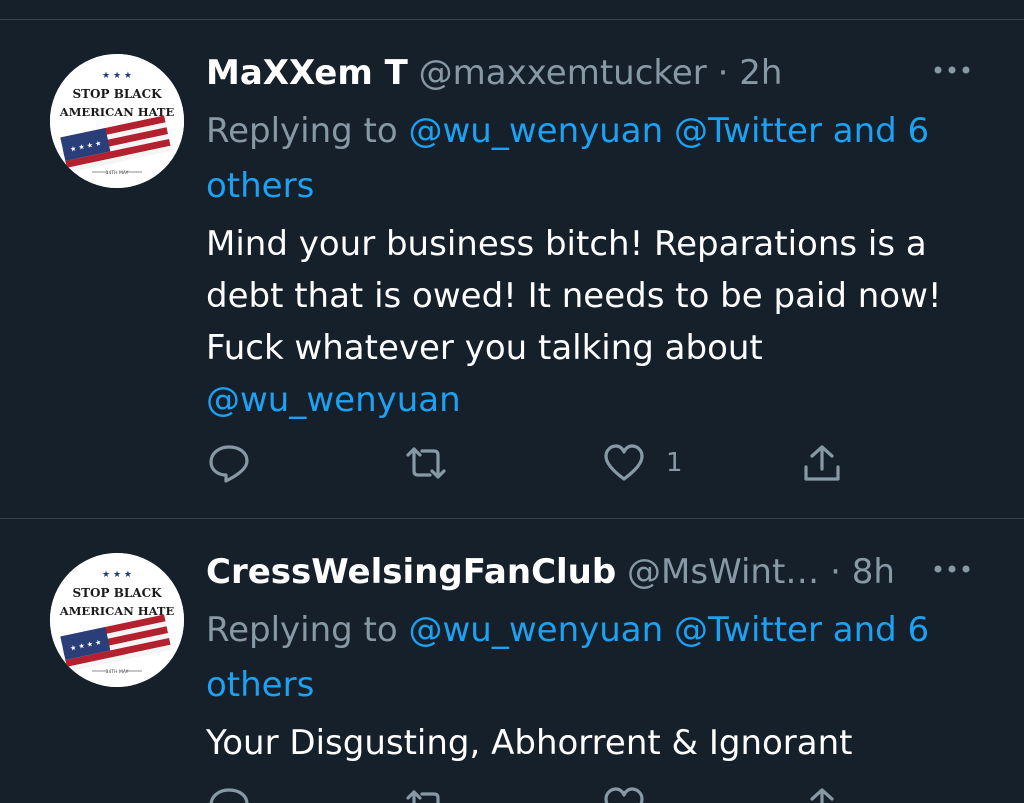 The width and height of the screenshot is (1024, 803). Describe the element at coordinates (529, 743) in the screenshot. I see `tweet-body-text: Your Disgusting, Abhorrent & Ignorant` at that location.